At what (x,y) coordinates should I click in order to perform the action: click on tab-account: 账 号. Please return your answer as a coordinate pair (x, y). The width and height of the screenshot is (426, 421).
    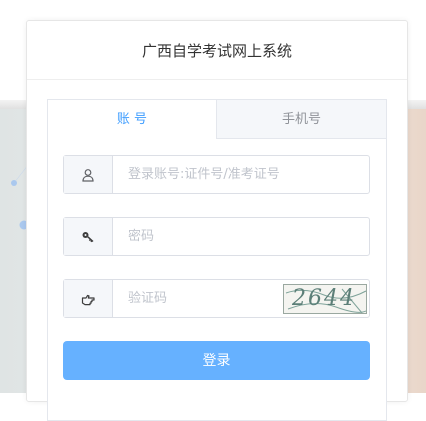
    Looking at the image, I should click on (132, 119).